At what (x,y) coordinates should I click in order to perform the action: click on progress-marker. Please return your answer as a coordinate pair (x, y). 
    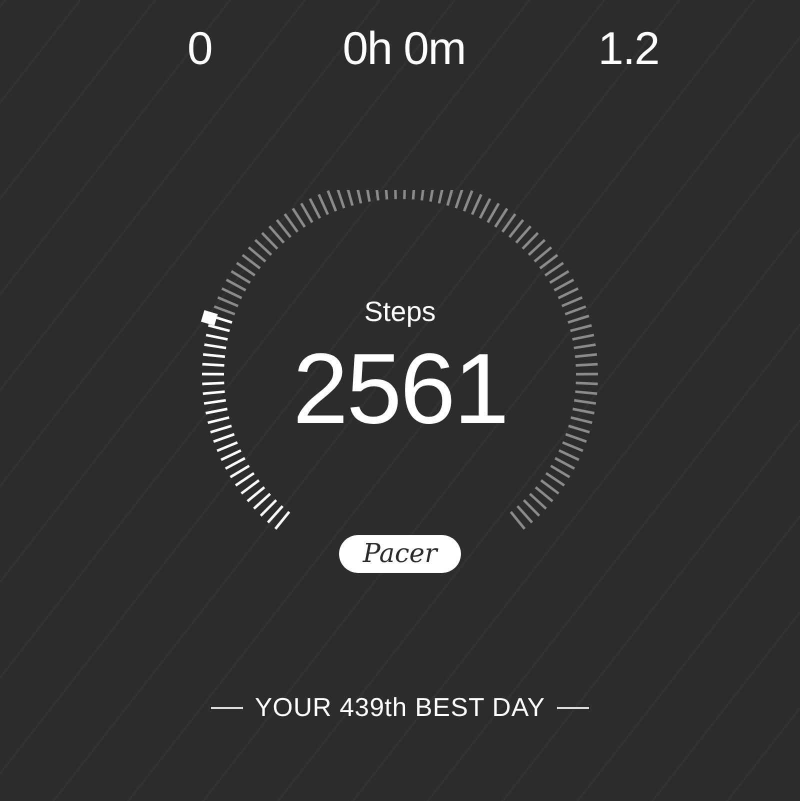
    Looking at the image, I should click on (209, 318).